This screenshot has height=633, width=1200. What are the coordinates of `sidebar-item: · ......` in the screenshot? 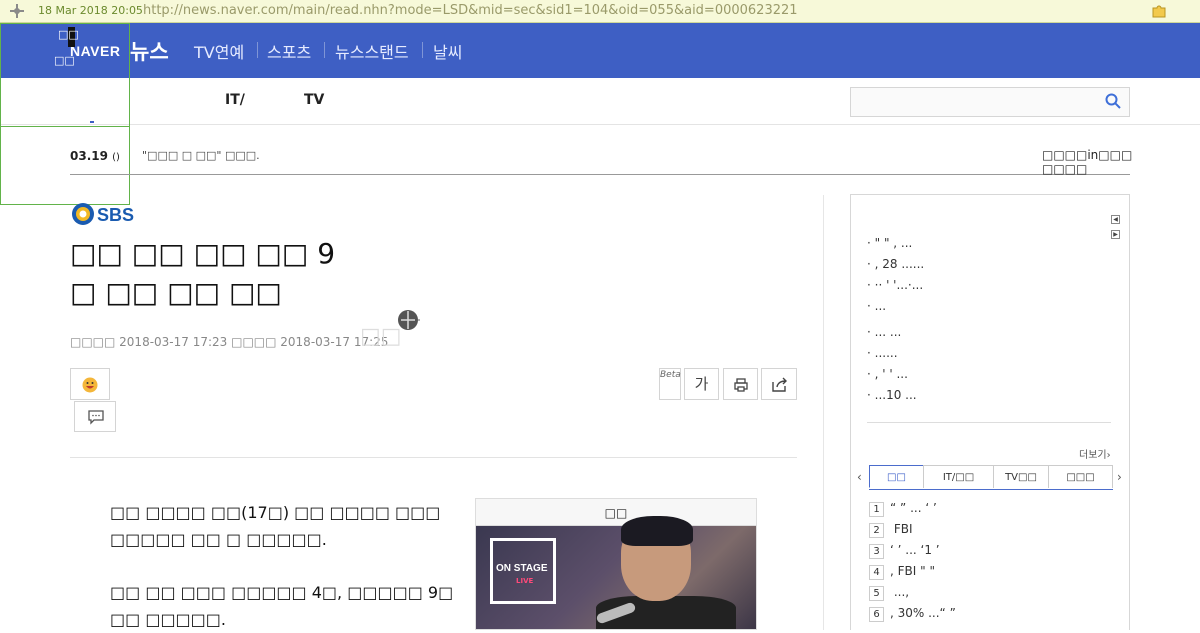 It's located at (882, 353).